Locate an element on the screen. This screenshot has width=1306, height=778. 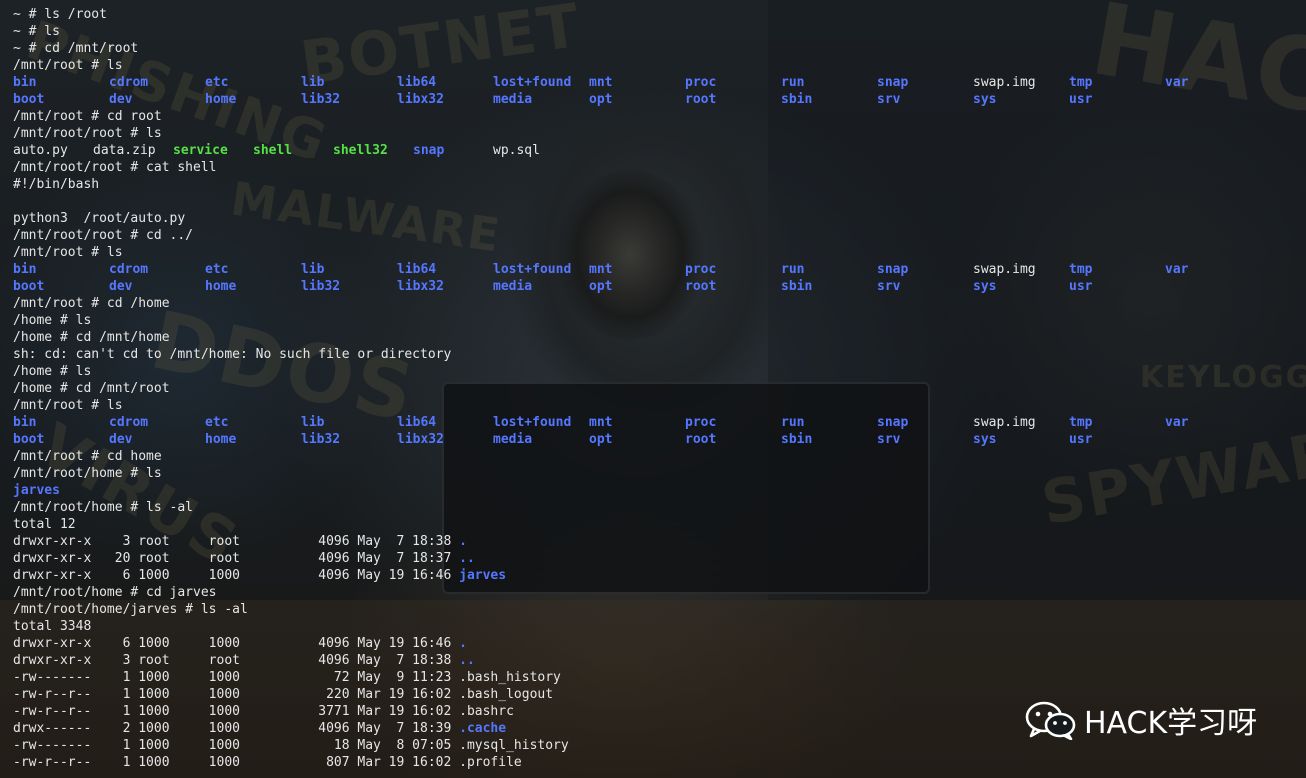
ls-long-filename: .bash_history is located at coordinates (510, 677).